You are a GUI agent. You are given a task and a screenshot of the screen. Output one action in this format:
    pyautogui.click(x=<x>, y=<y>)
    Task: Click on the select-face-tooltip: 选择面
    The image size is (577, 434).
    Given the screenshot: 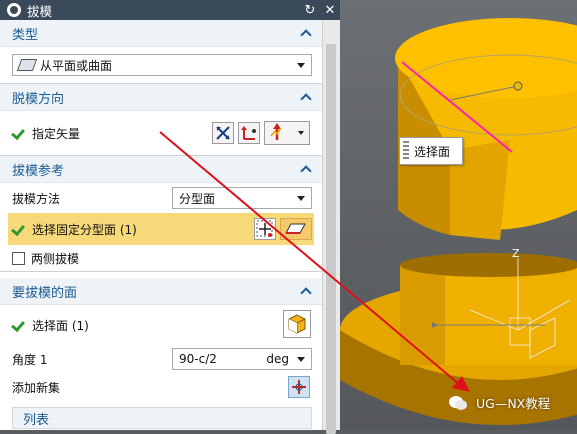 What is the action you would take?
    pyautogui.click(x=431, y=151)
    